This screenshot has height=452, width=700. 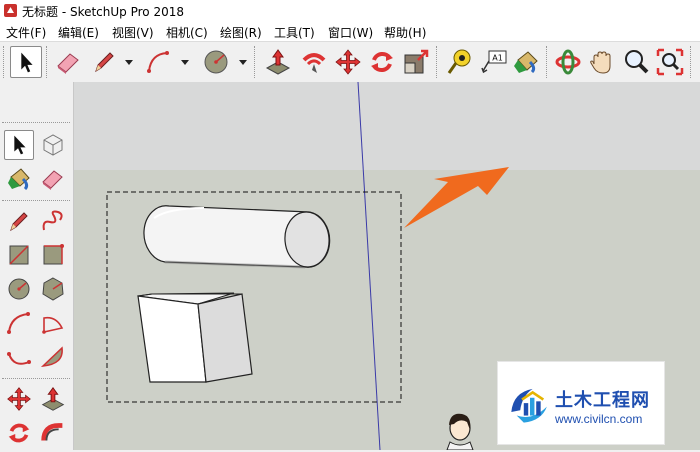 I want to click on menu-edit: 编辑(E), so click(x=78, y=32).